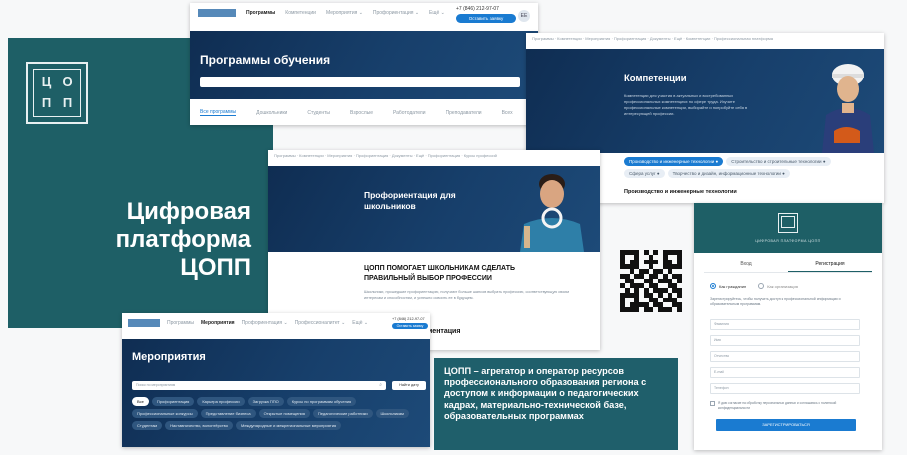  What do you see at coordinates (444, 331) in the screenshot?
I see `career-subheading: иентация` at bounding box center [444, 331].